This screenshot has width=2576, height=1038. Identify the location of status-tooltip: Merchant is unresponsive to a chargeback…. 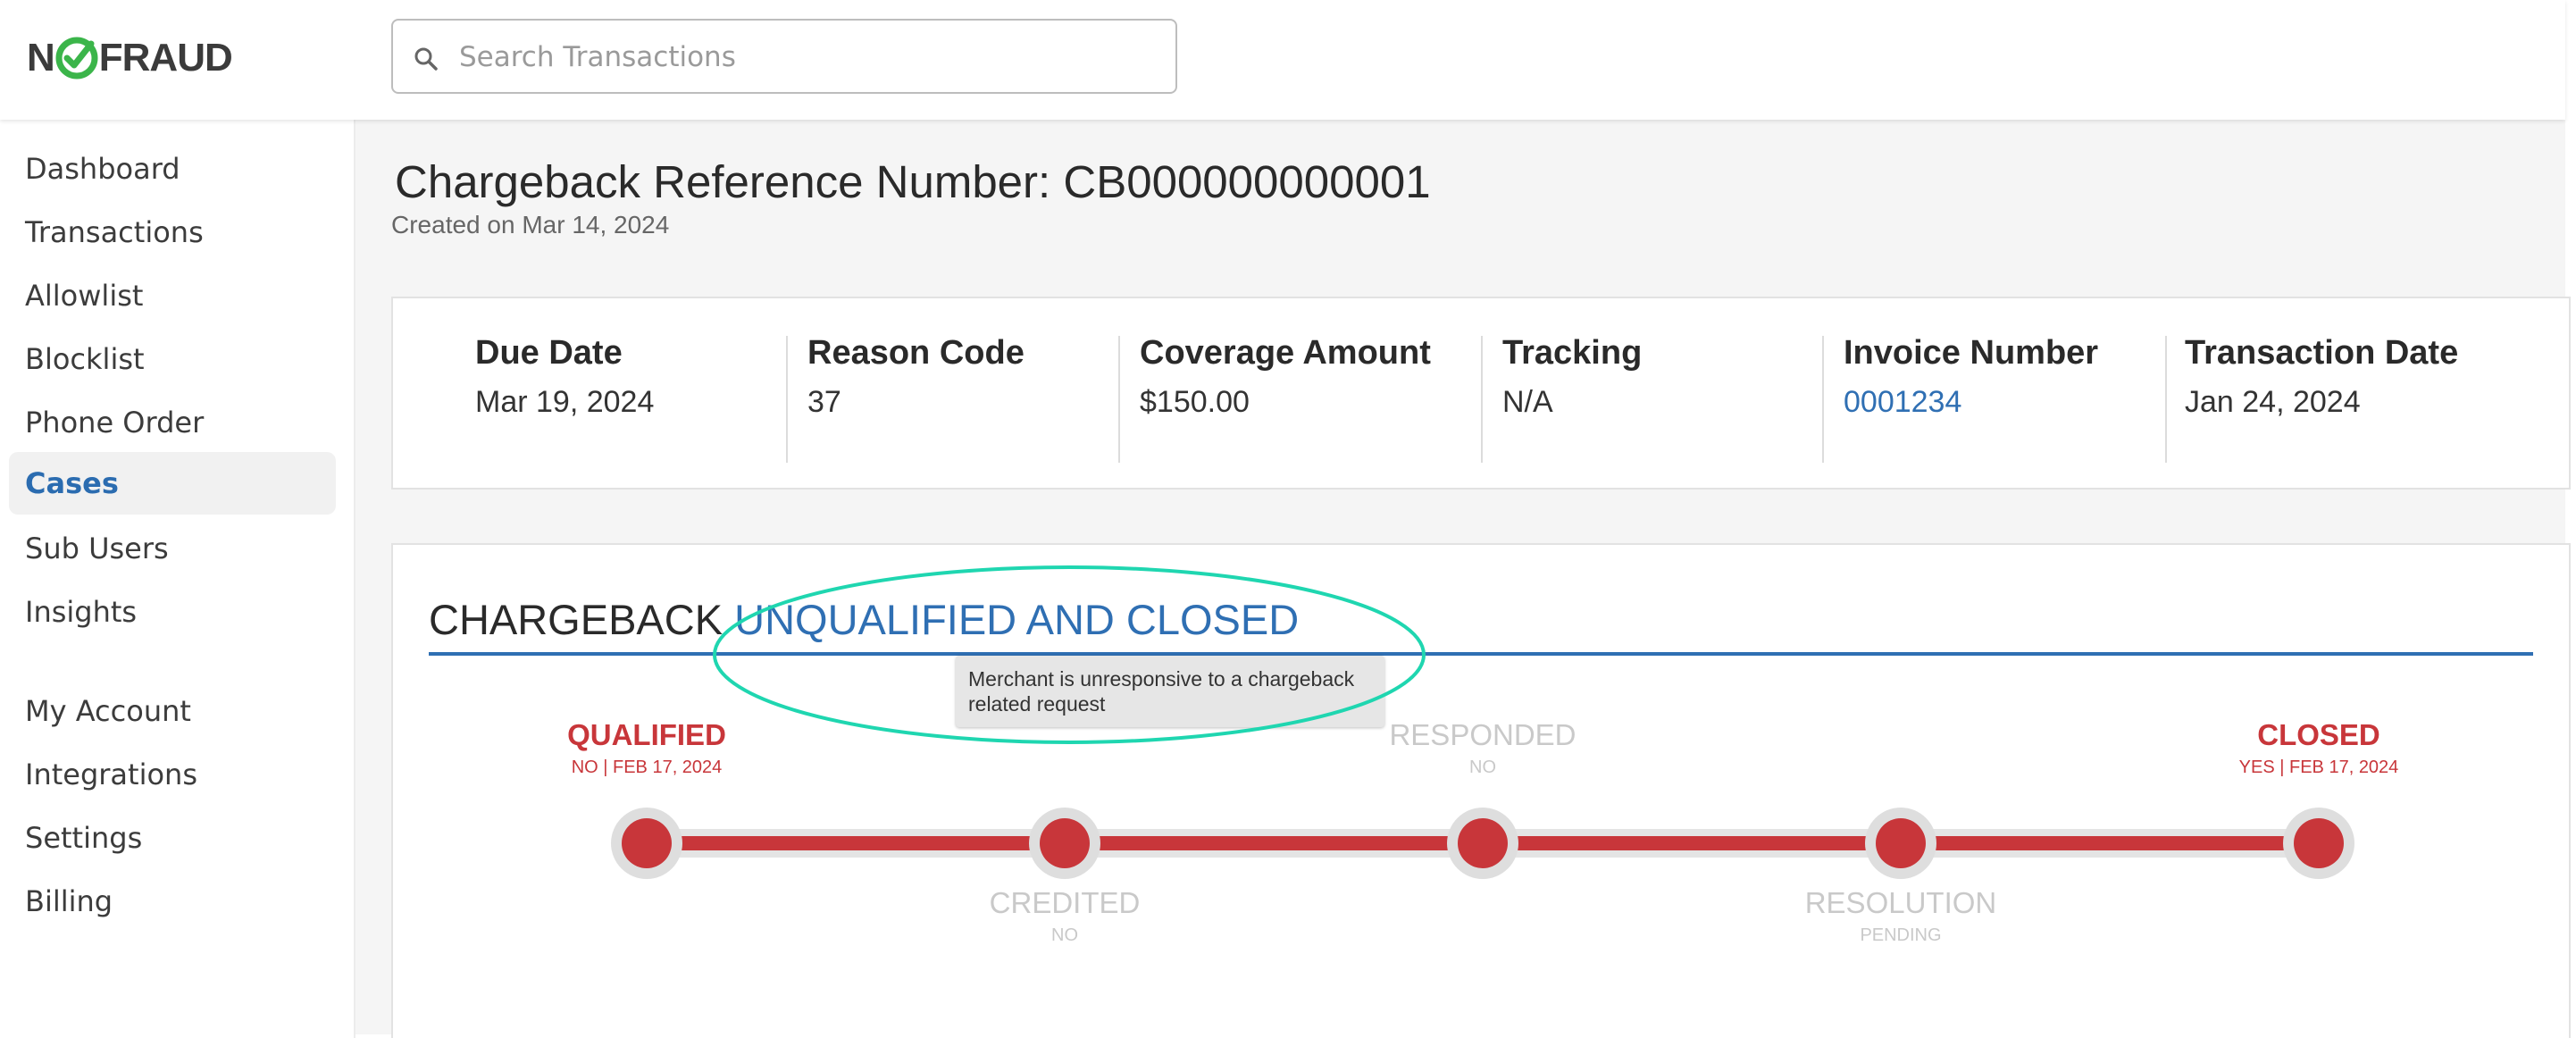
(1170, 691).